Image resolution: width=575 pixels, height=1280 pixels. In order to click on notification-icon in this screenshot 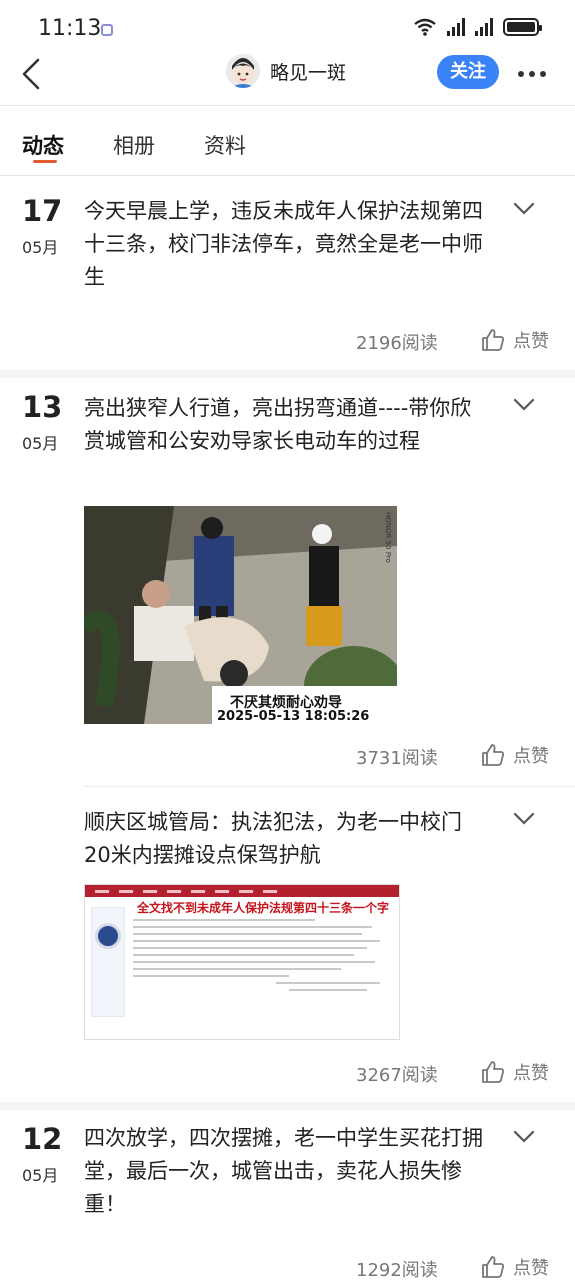, I will do `click(107, 30)`.